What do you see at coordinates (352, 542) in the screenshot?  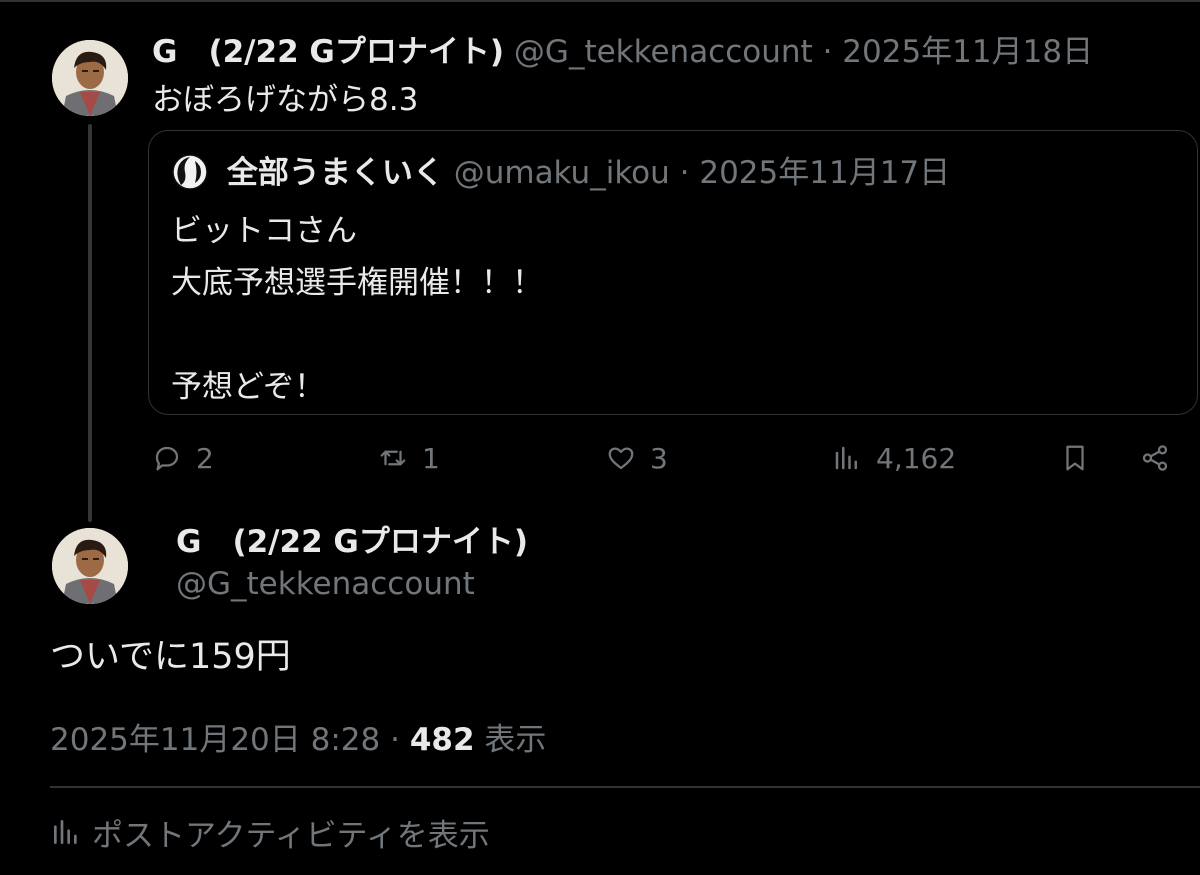 I see `main-author-display-name: G (2/22 Gプロナイト)` at bounding box center [352, 542].